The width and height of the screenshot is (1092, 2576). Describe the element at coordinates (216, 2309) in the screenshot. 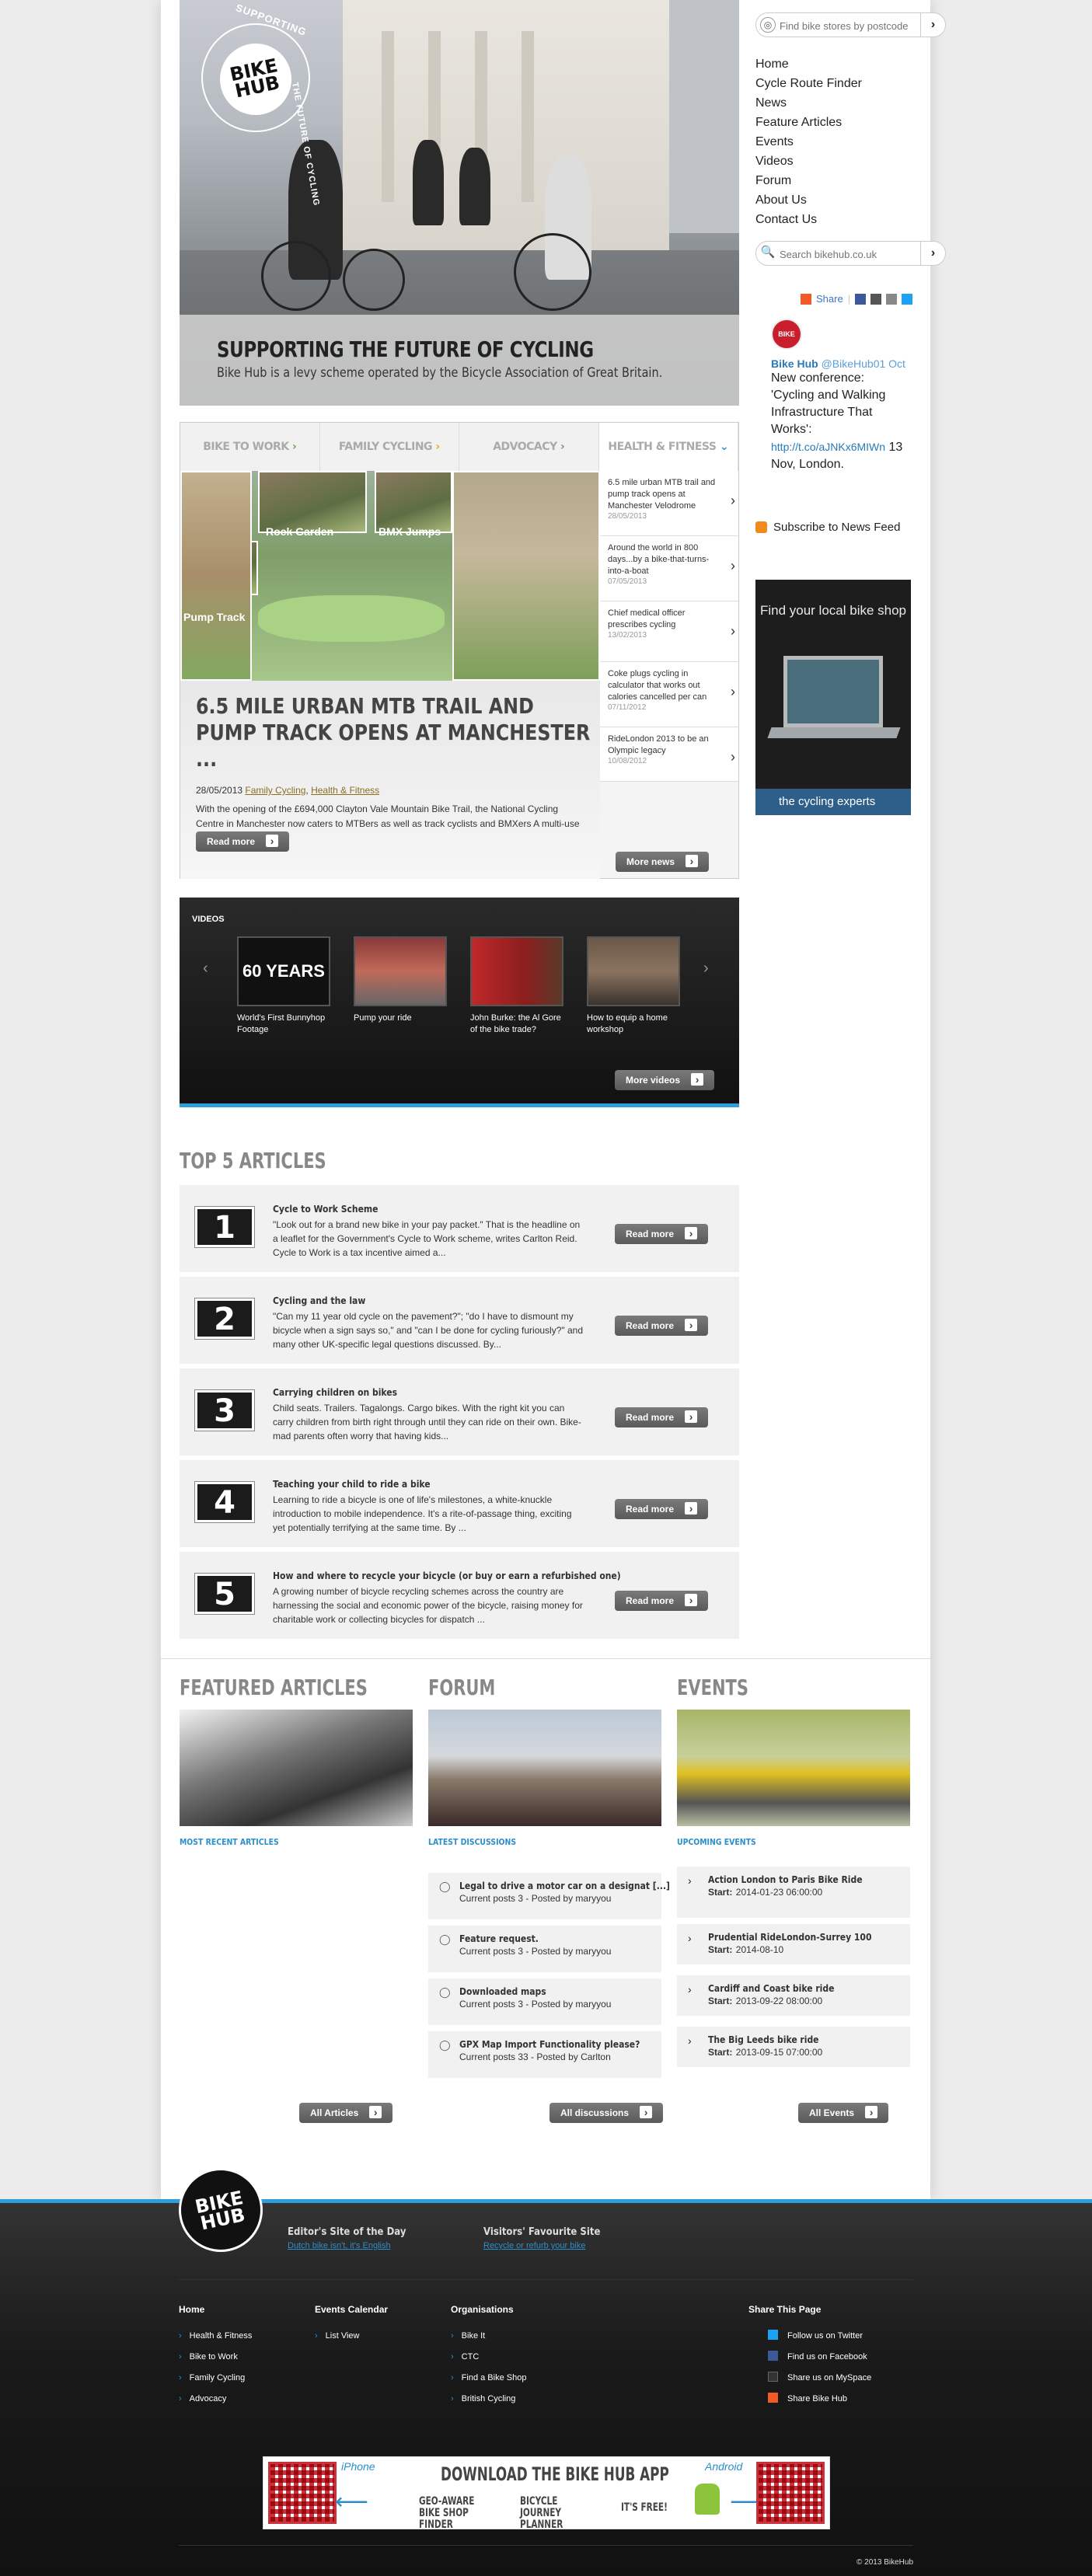

I see `footer-col-heading: Home` at that location.